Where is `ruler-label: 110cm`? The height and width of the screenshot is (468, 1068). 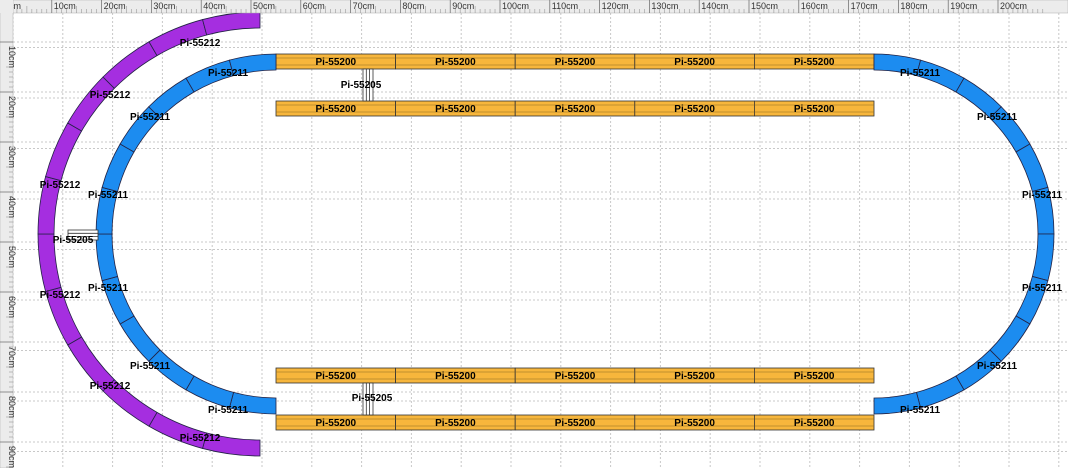
ruler-label: 110cm is located at coordinates (565, 6).